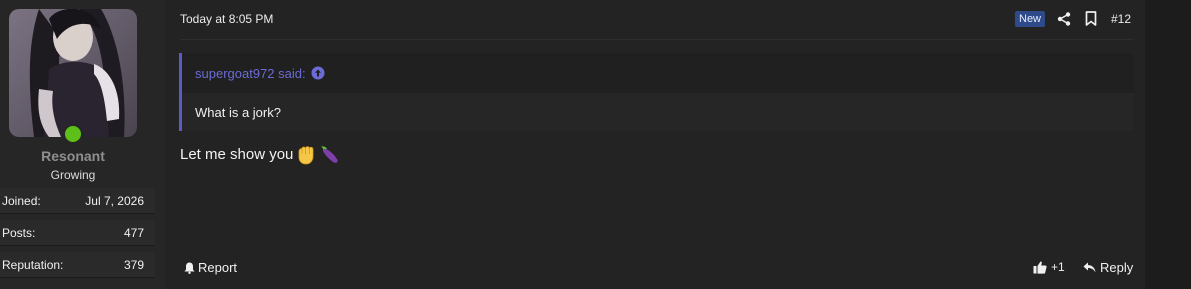 This screenshot has height=289, width=1191. I want to click on post-timestamp: Today at 8:05 PM, so click(226, 19).